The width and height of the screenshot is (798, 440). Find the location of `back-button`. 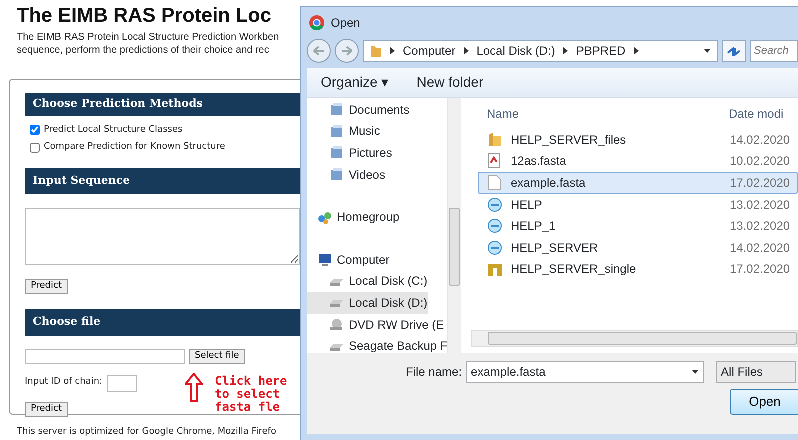

back-button is located at coordinates (319, 51).